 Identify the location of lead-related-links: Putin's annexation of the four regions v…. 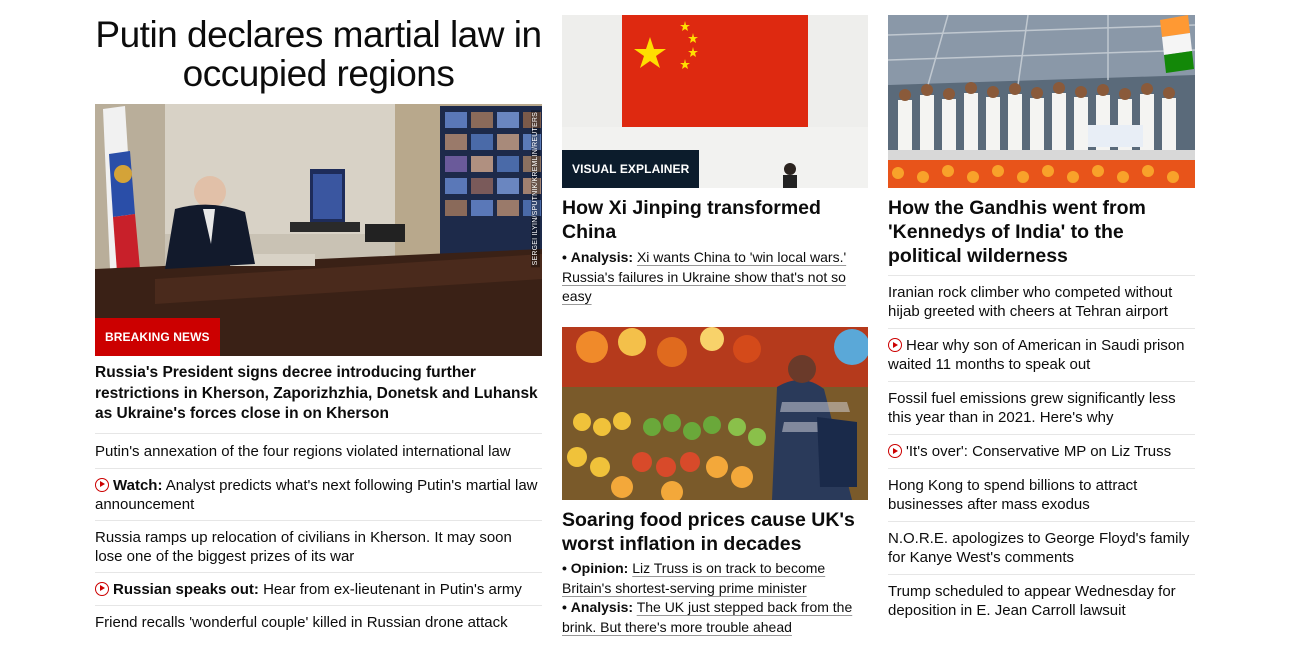
(318, 535).